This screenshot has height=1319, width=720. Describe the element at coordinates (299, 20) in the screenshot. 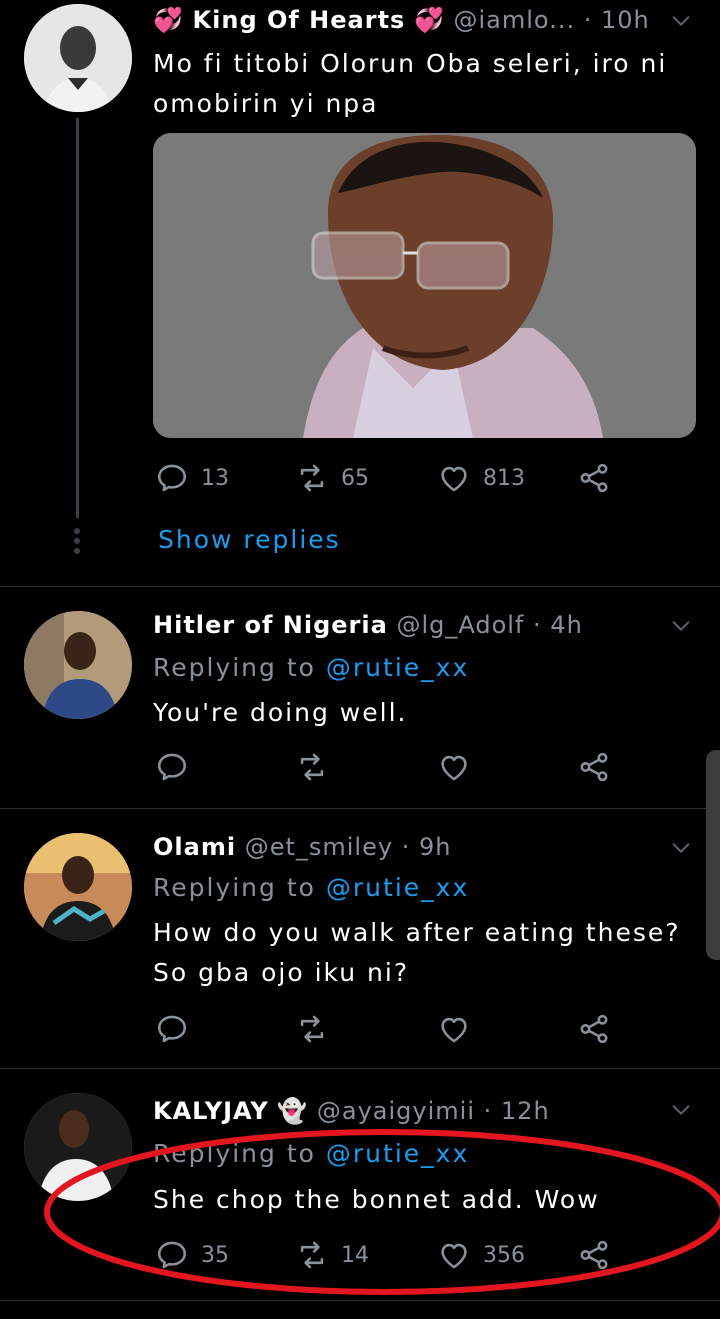

I see `display-name: King Of Hearts` at that location.